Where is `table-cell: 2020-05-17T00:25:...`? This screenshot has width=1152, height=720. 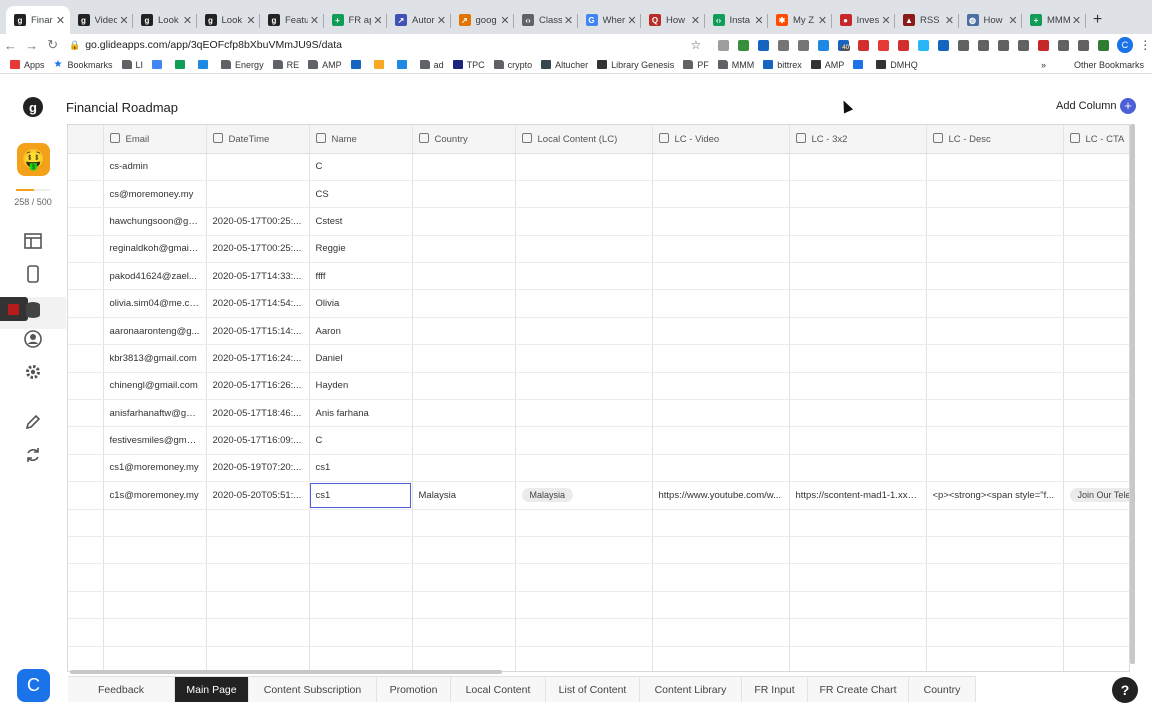 table-cell: 2020-05-17T00:25:... is located at coordinates (258, 221).